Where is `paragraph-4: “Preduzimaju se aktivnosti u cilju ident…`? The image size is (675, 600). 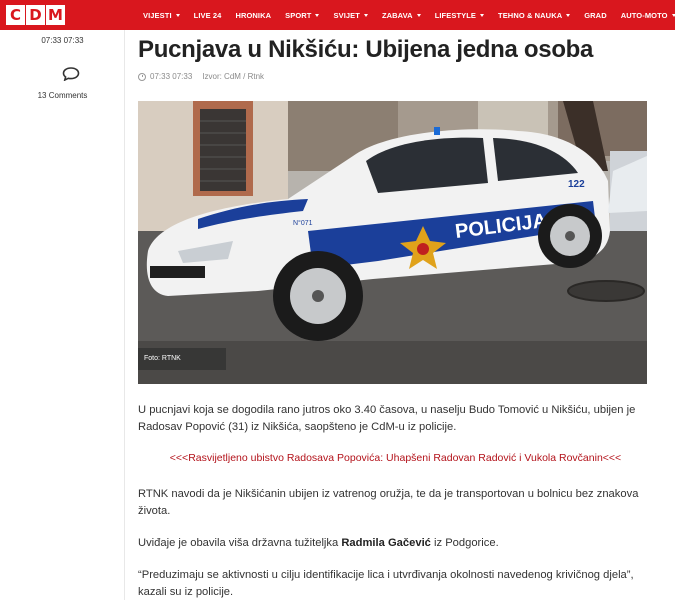
paragraph-4: “Preduzimaju se aktivnosti u cilju ident… is located at coordinates (386, 583).